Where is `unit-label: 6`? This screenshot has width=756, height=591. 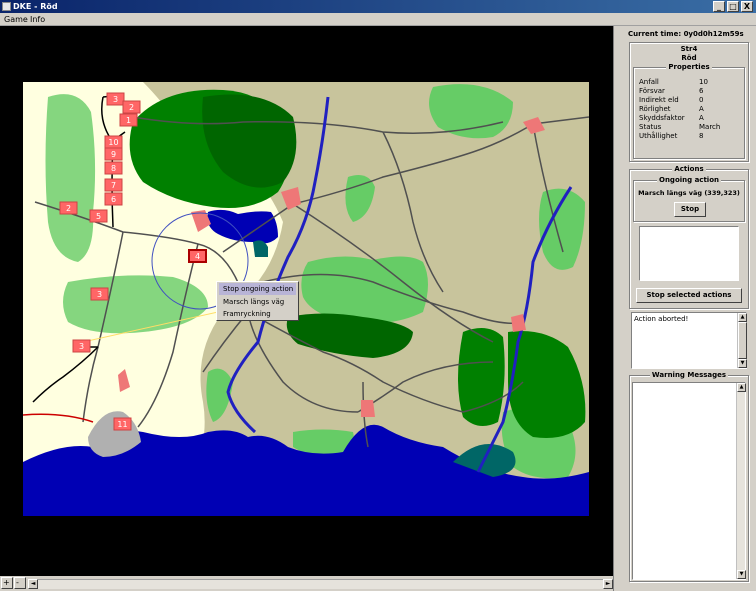 unit-label: 6 is located at coordinates (113, 199).